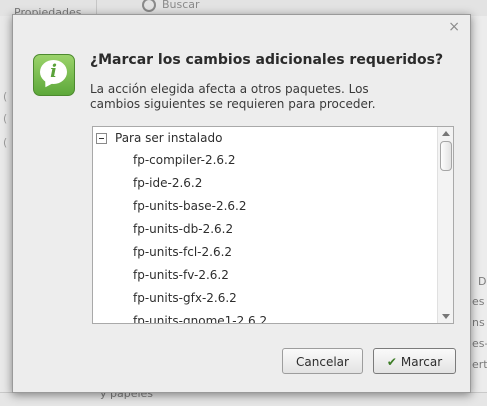 The height and width of the screenshot is (406, 487). What do you see at coordinates (479, 343) in the screenshot?
I see `background-text: es-b` at bounding box center [479, 343].